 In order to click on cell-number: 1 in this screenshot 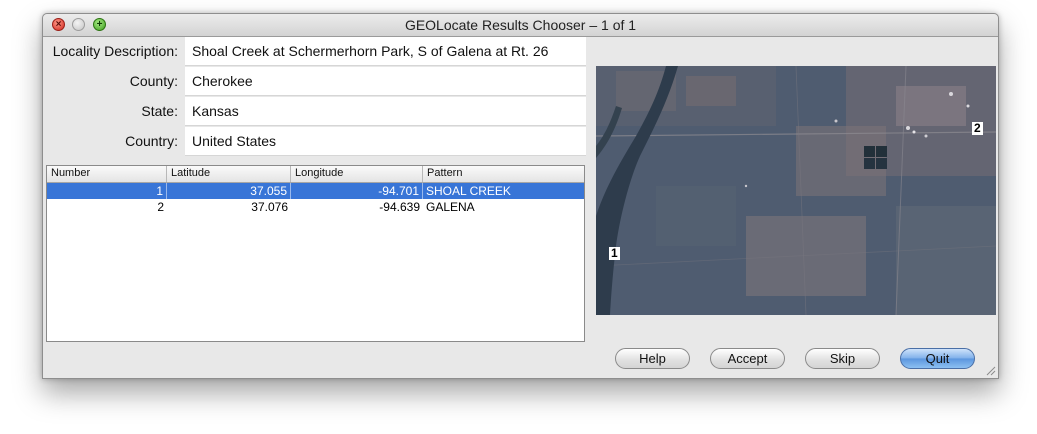, I will do `click(107, 191)`.